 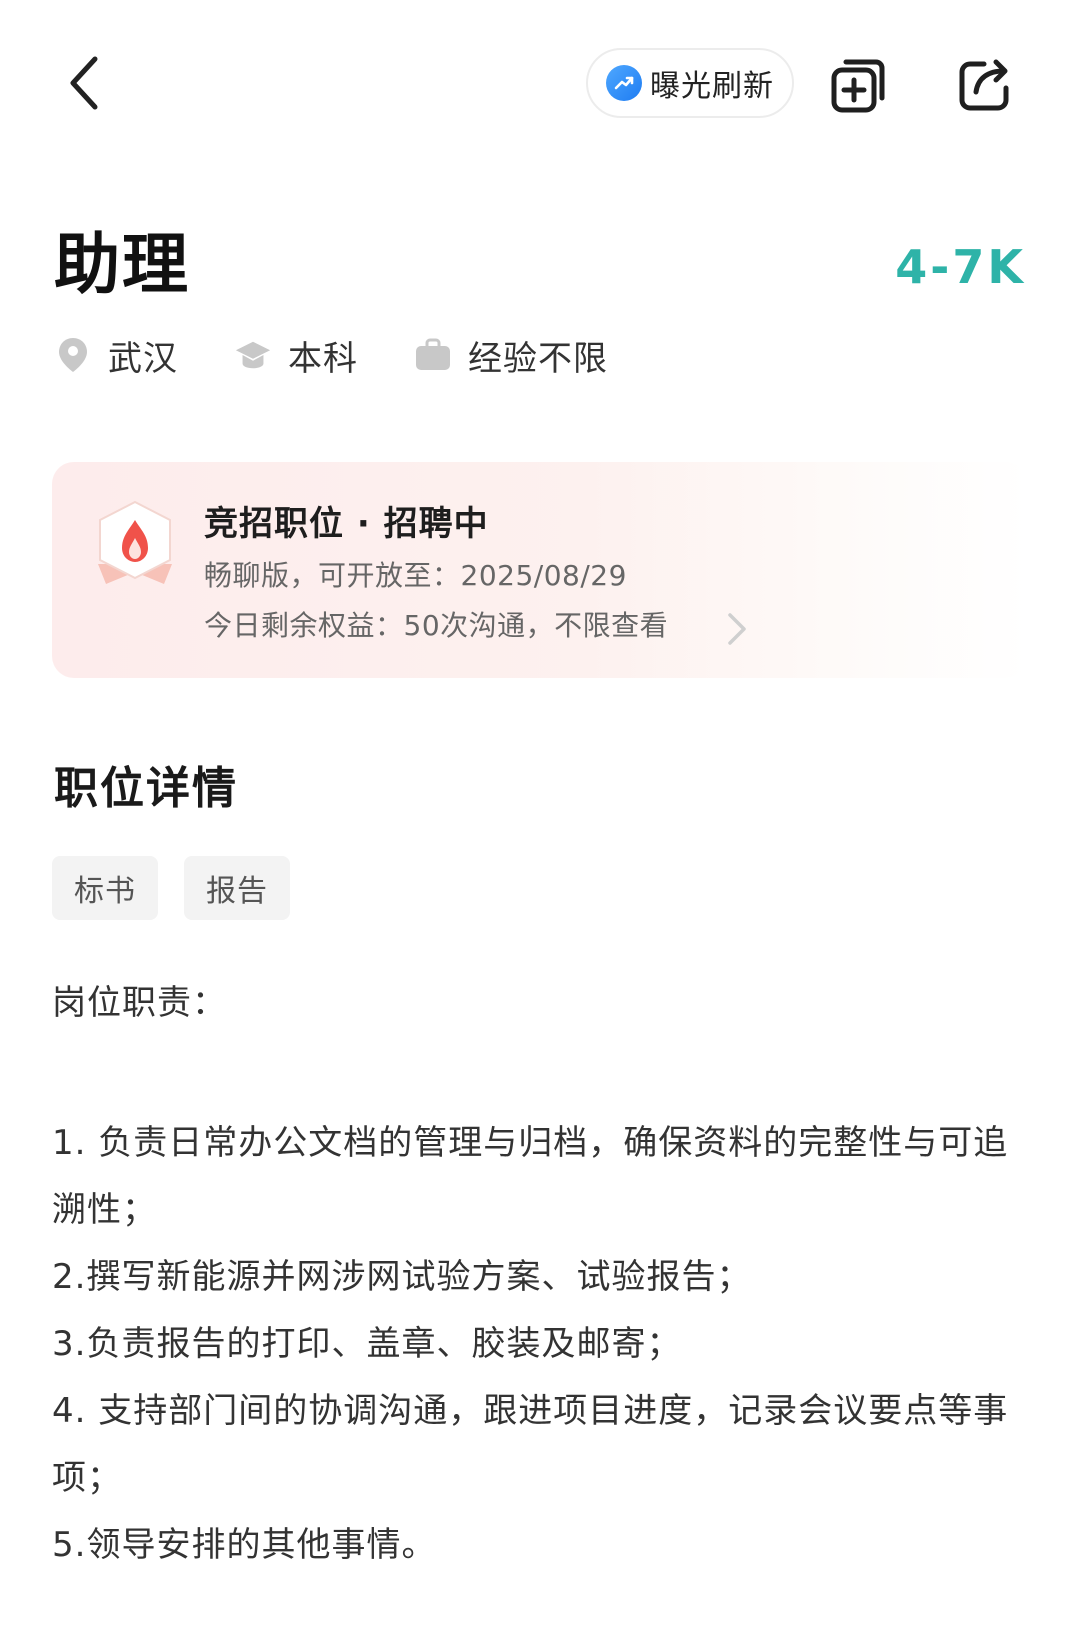 I want to click on promo-benefits-text: 今日剩余权益：50次沟通，不限查看, so click(x=436, y=625).